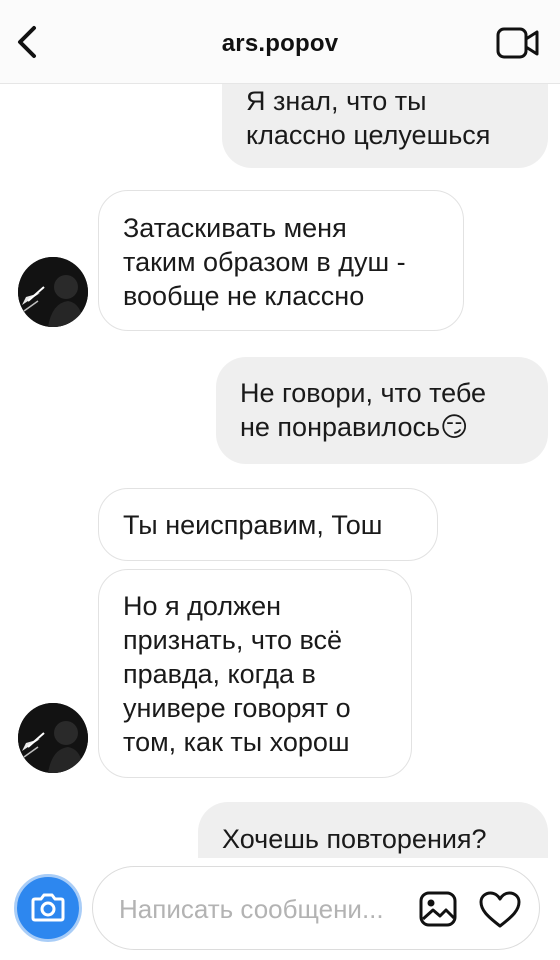 The height and width of the screenshot is (960, 560). What do you see at coordinates (382, 410) in the screenshot?
I see `message-bubble-outgoing: Не говори, что тебе не понравилось😏` at bounding box center [382, 410].